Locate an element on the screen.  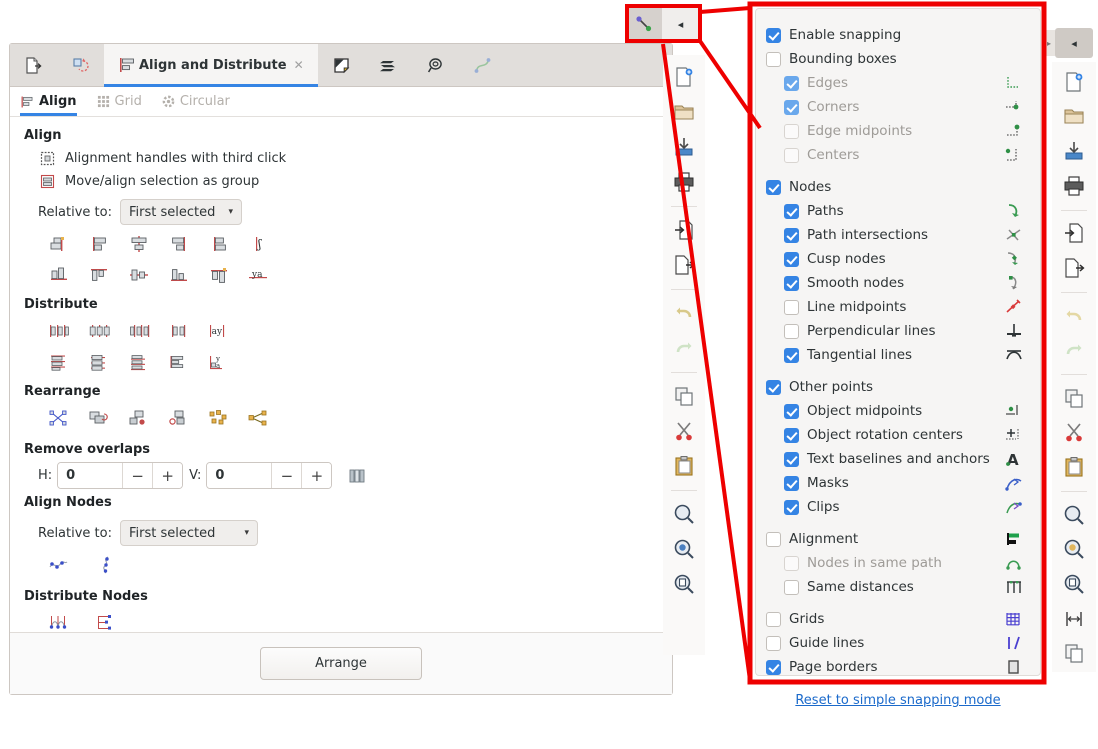
distribute-top-edges-button is located at coordinates (59, 362).